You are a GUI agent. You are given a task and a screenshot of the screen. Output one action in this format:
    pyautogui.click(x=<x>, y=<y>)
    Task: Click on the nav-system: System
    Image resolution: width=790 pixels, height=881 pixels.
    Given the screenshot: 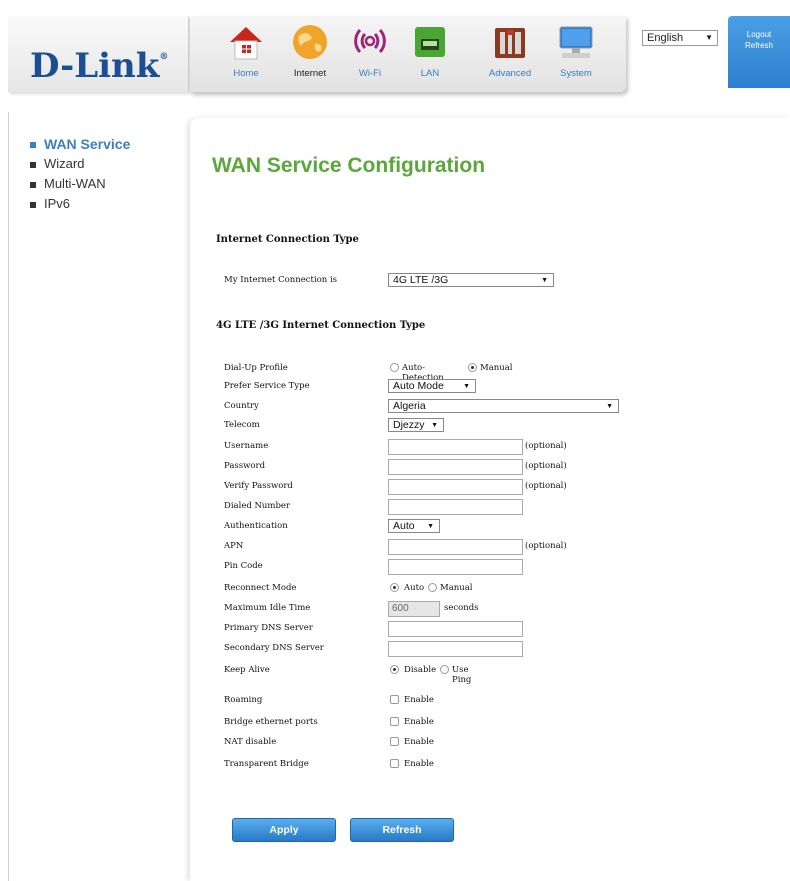 What is the action you would take?
    pyautogui.click(x=576, y=55)
    